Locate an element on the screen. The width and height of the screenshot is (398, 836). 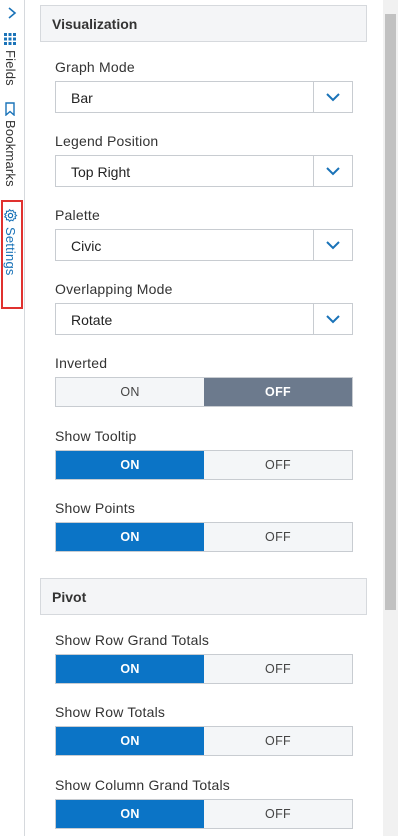
inverted-toggle: ON OFF is located at coordinates (204, 392).